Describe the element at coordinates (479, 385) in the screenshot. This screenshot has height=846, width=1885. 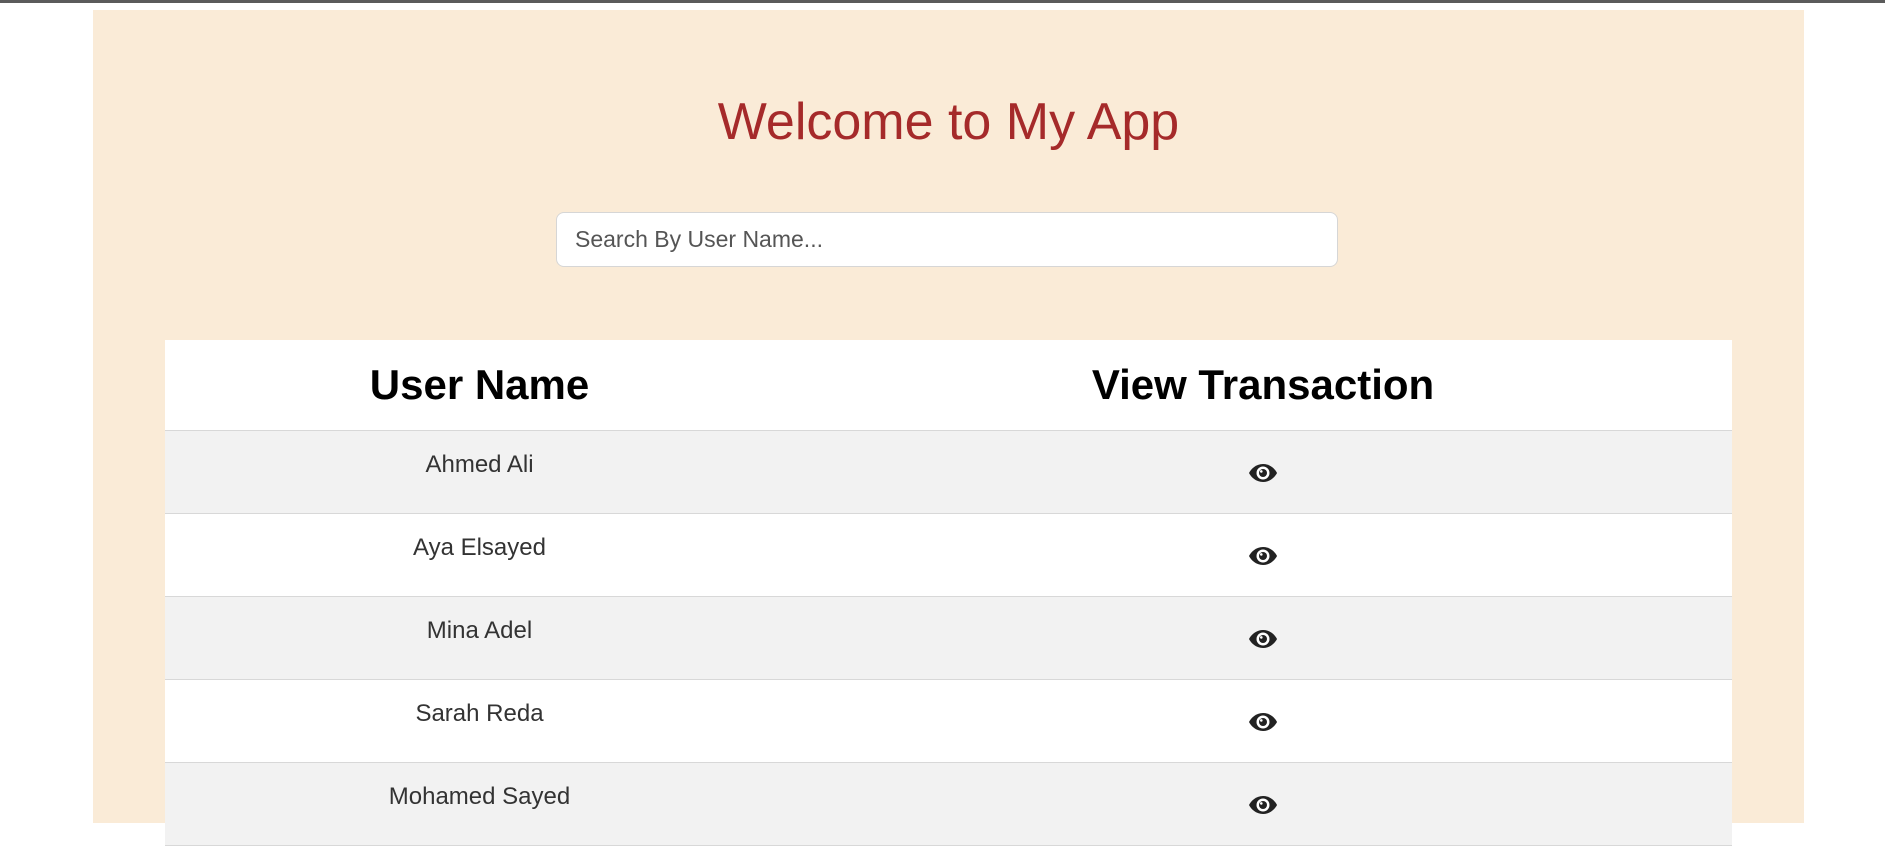
I see `column-header-user-name: User Name` at that location.